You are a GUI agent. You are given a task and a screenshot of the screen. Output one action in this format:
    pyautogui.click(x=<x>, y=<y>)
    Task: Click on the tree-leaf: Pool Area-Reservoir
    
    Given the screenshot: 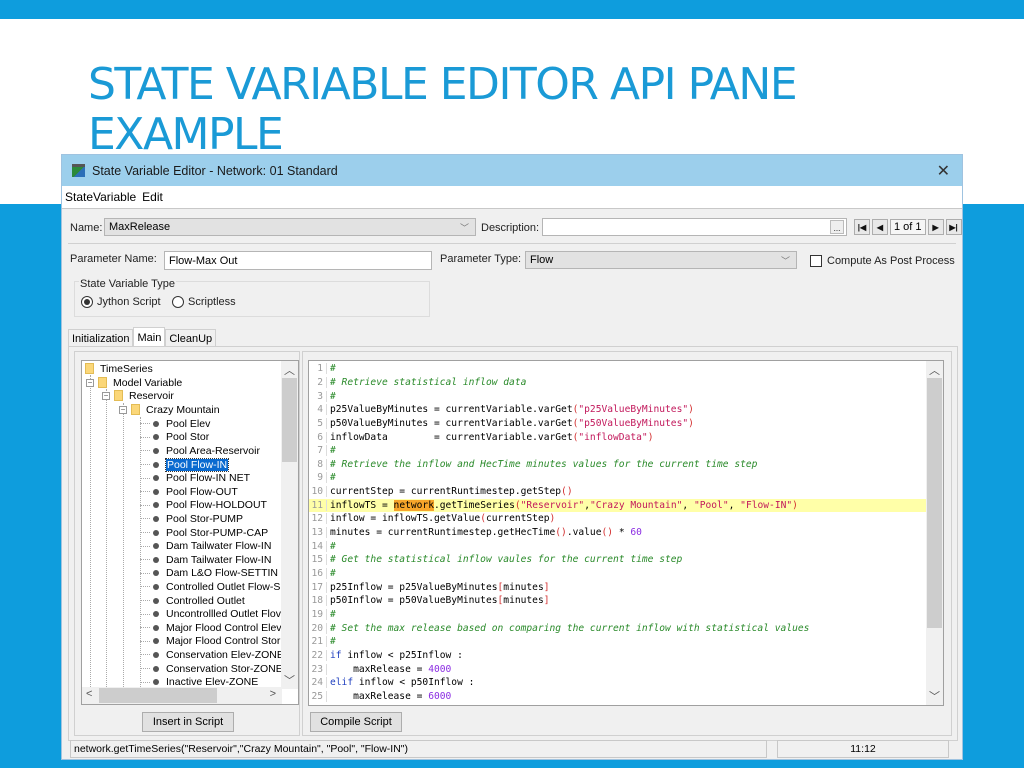 What is the action you would take?
    pyautogui.click(x=200, y=451)
    